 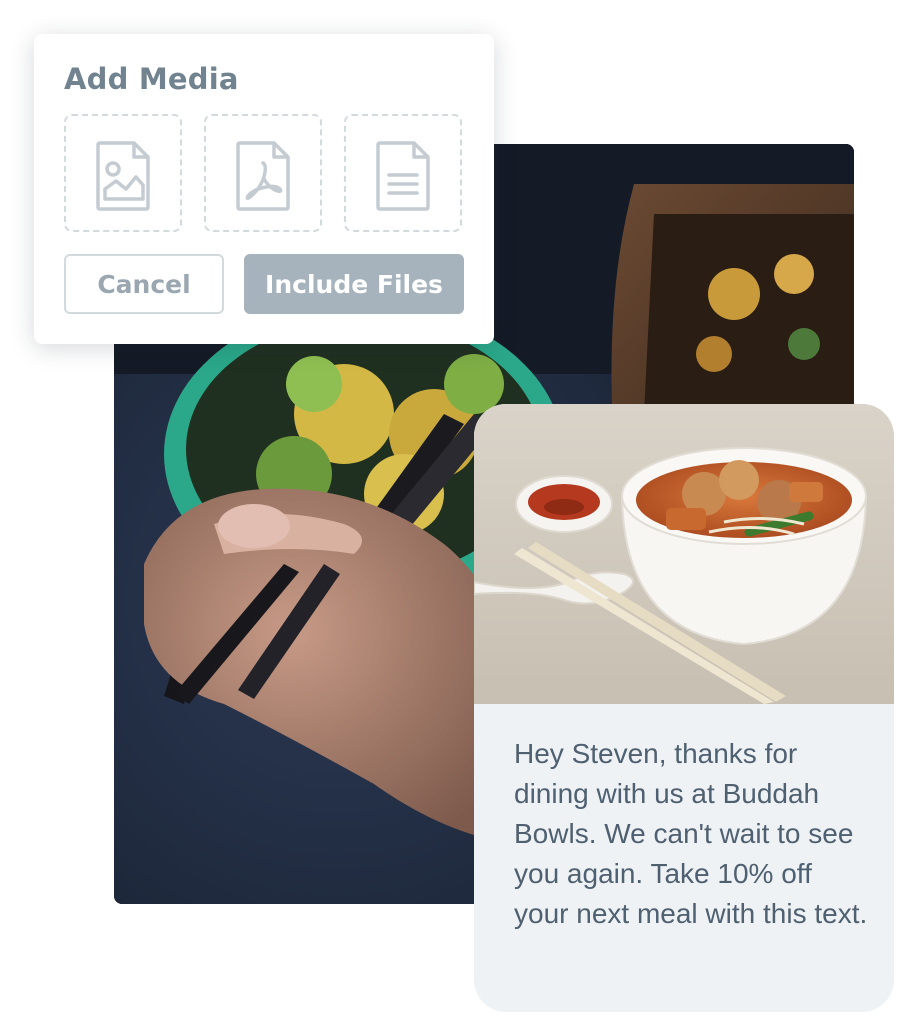 What do you see at coordinates (354, 284) in the screenshot?
I see `include-files-button: Include Files` at bounding box center [354, 284].